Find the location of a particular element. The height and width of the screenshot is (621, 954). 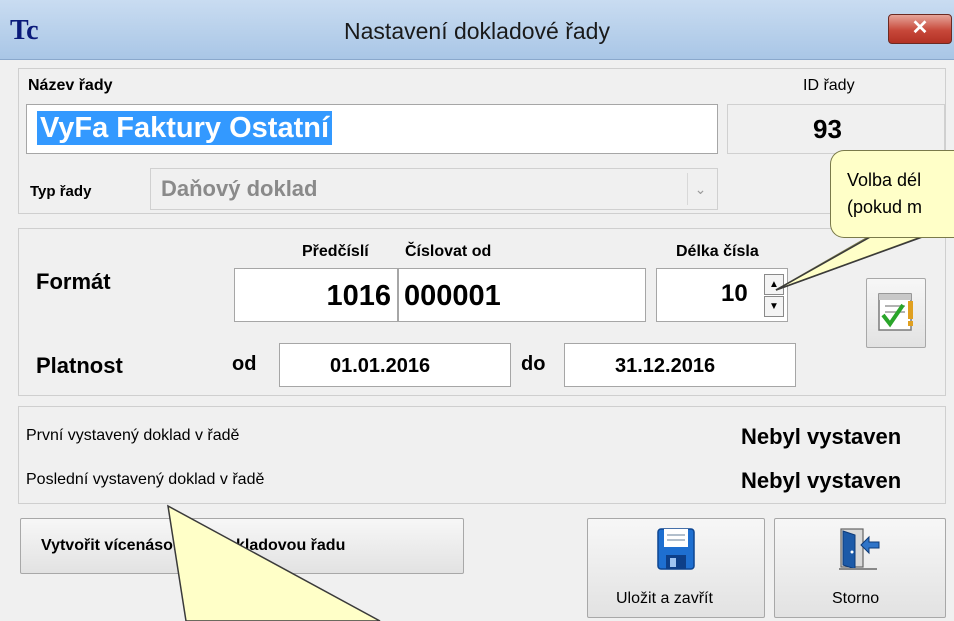

length-label: Délka čísla is located at coordinates (717, 251).